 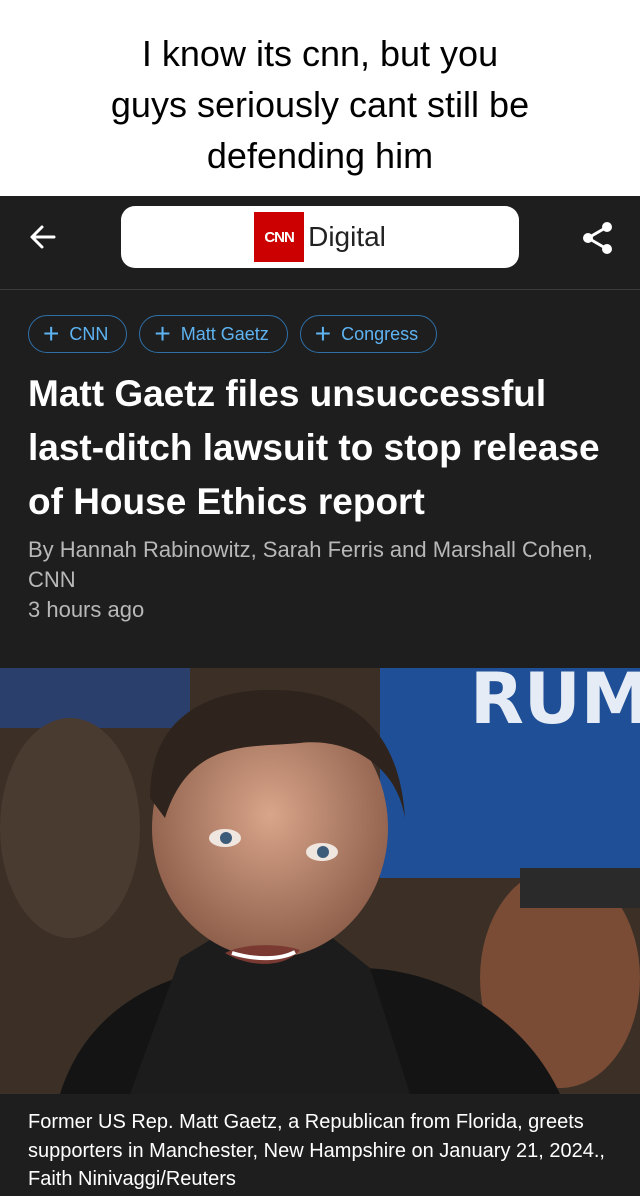 What do you see at coordinates (347, 236) in the screenshot?
I see `site-label: Digital` at bounding box center [347, 236].